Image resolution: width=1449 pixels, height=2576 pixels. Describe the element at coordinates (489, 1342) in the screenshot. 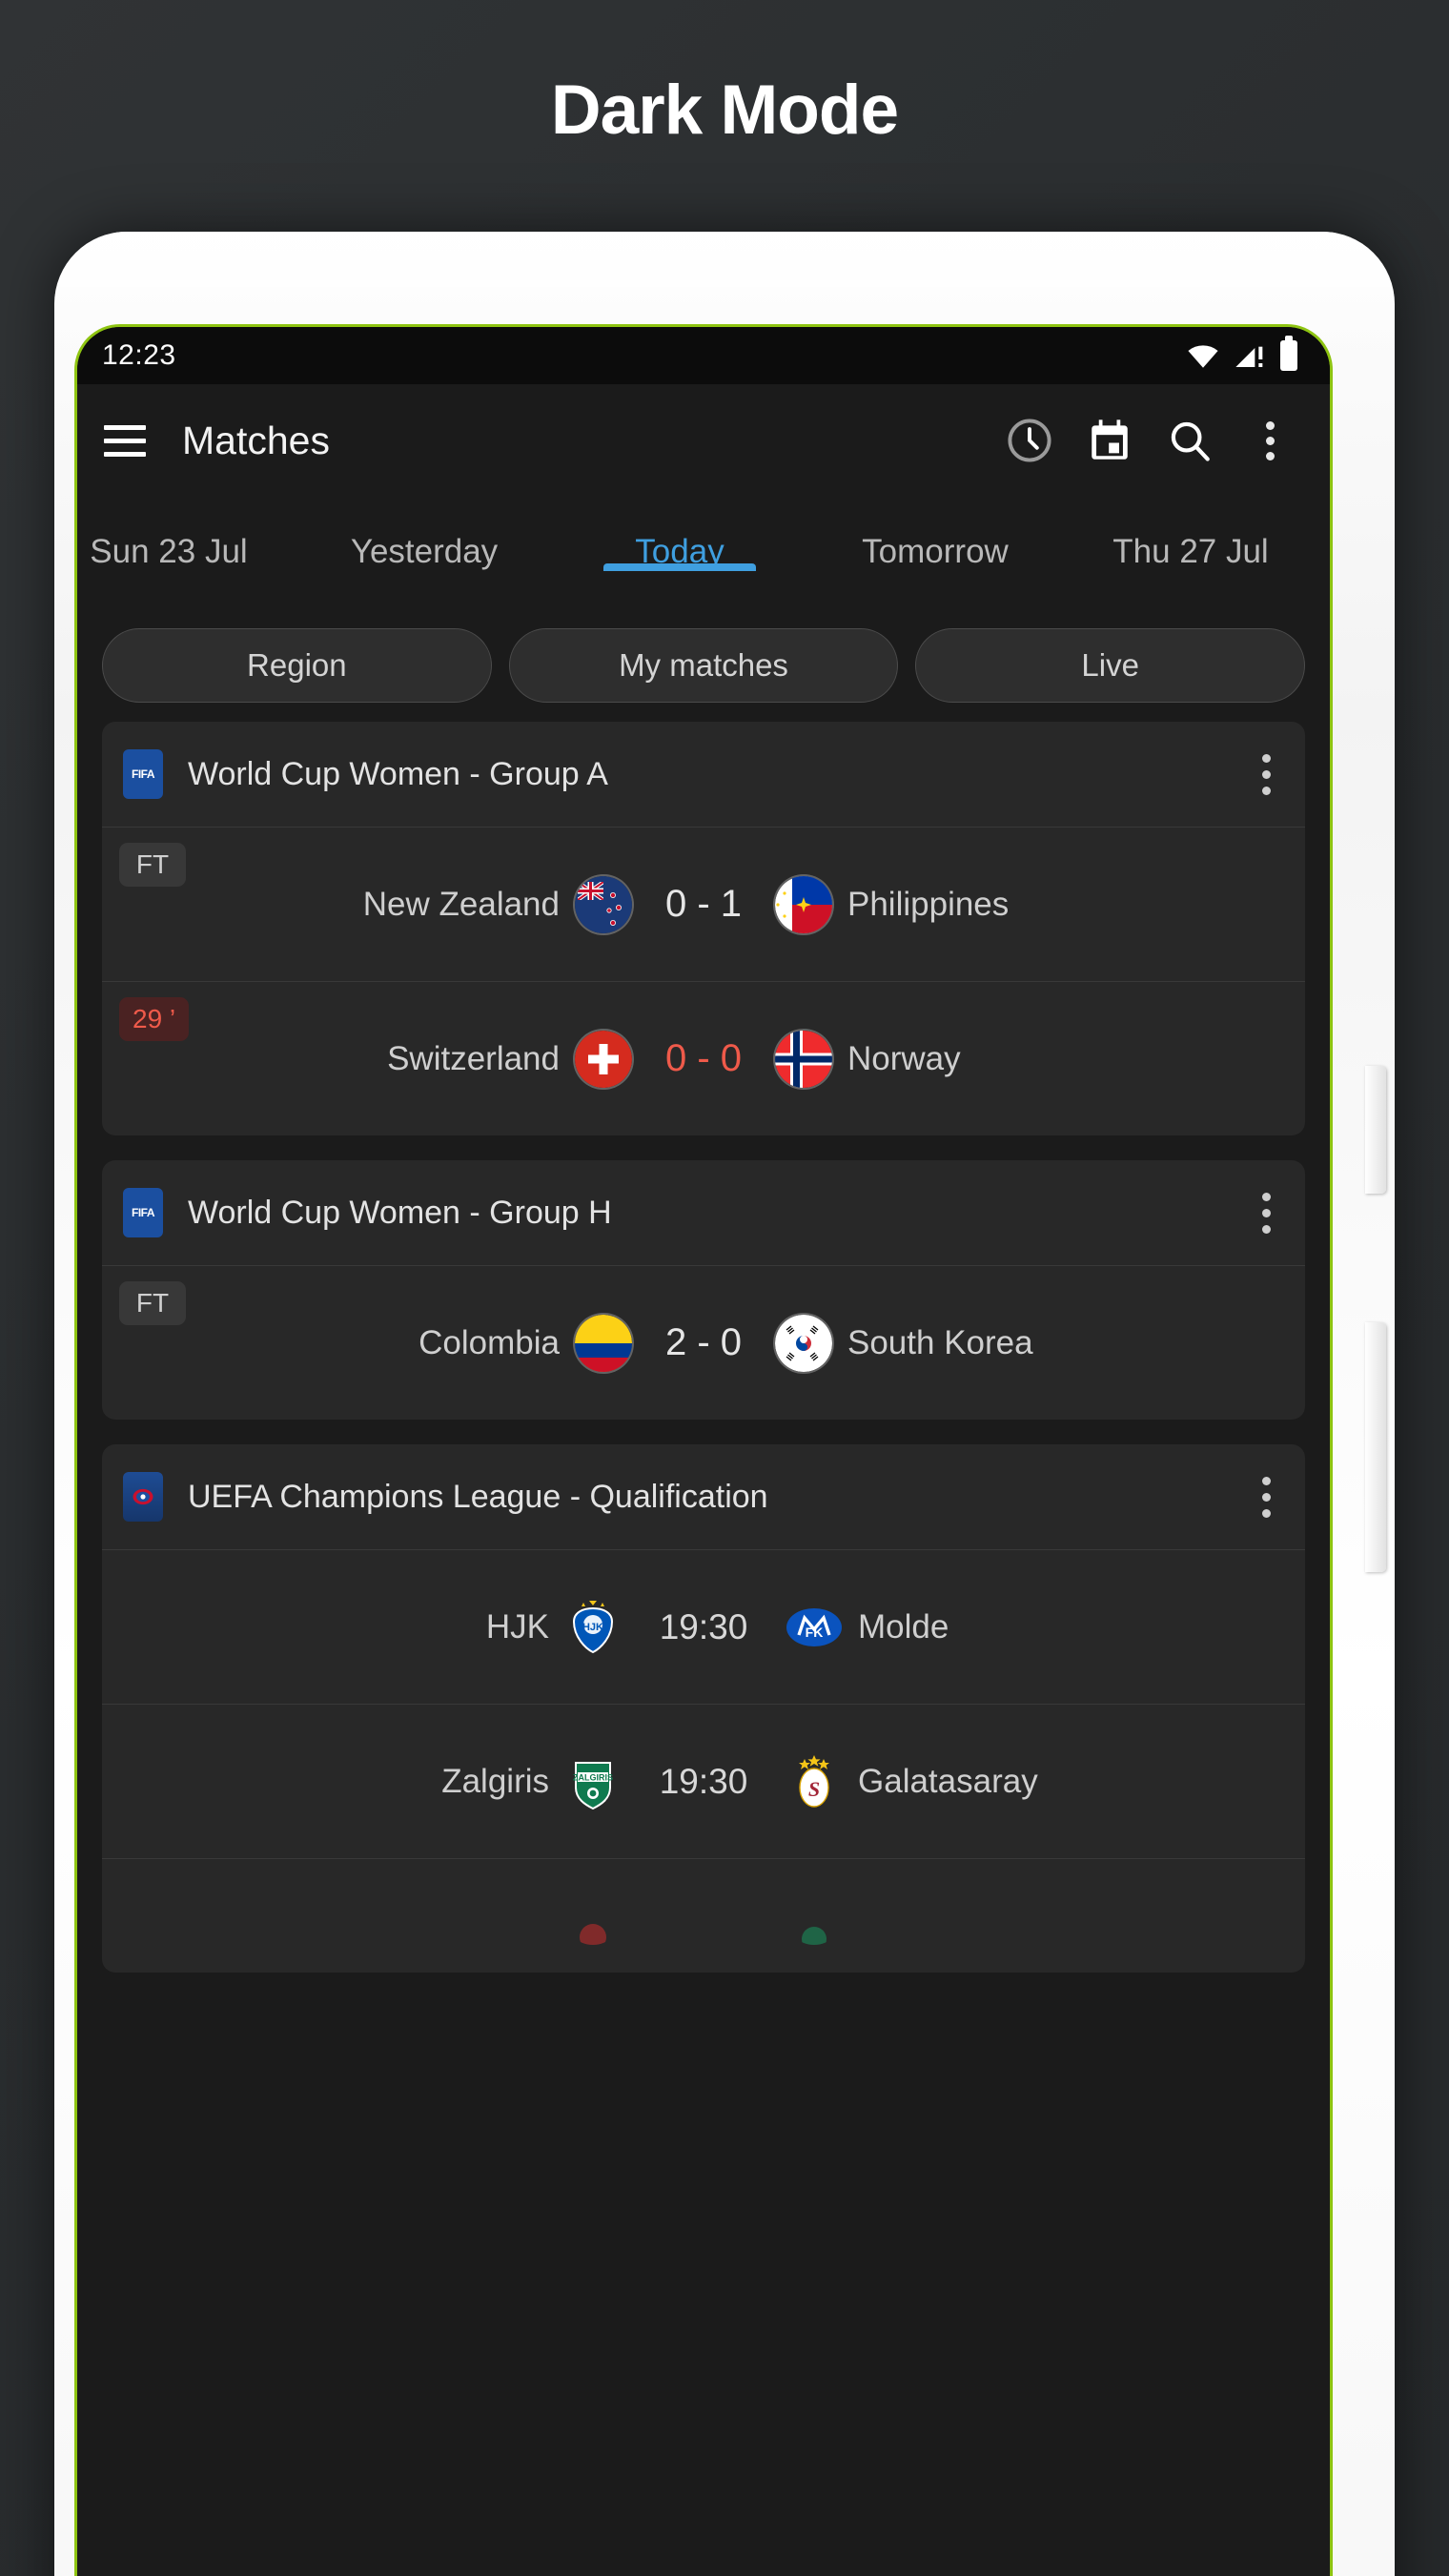

I see `home-team-name: Colombia` at that location.